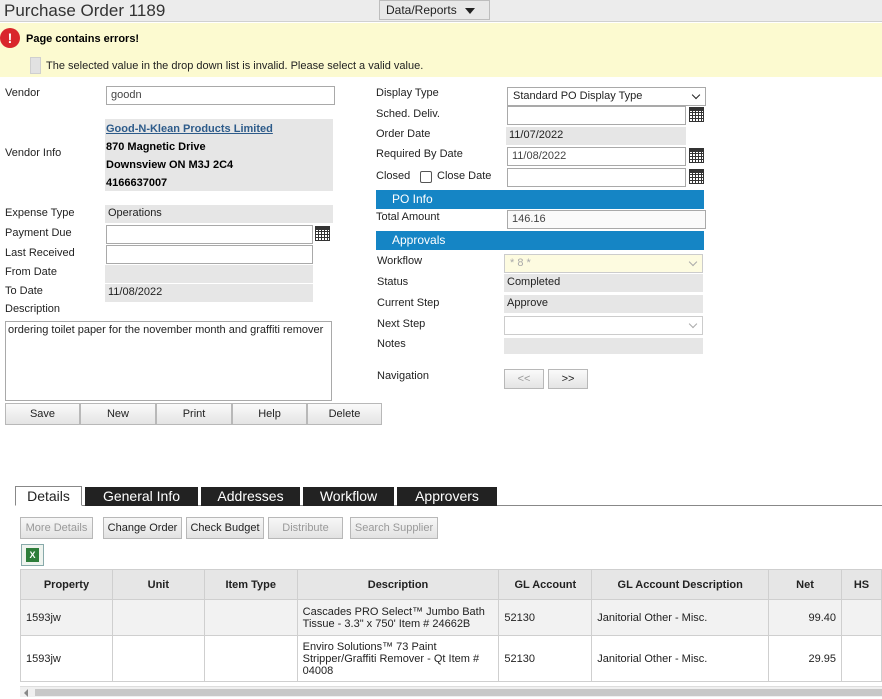  What do you see at coordinates (225, 528) in the screenshot?
I see `check-budget-button: Check Budget` at bounding box center [225, 528].